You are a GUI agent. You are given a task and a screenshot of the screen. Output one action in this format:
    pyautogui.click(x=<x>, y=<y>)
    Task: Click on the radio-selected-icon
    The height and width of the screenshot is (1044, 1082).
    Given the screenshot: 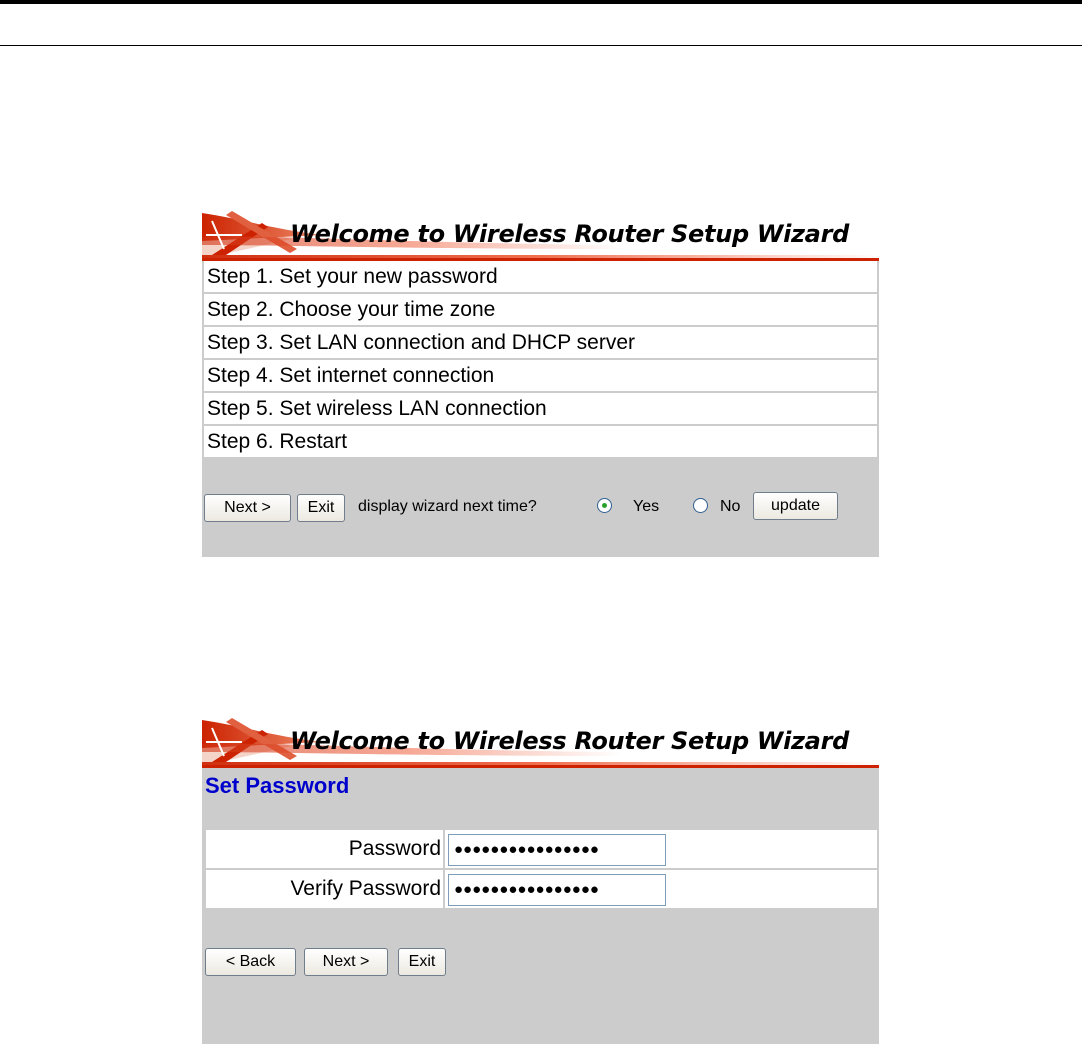 What is the action you would take?
    pyautogui.click(x=604, y=505)
    